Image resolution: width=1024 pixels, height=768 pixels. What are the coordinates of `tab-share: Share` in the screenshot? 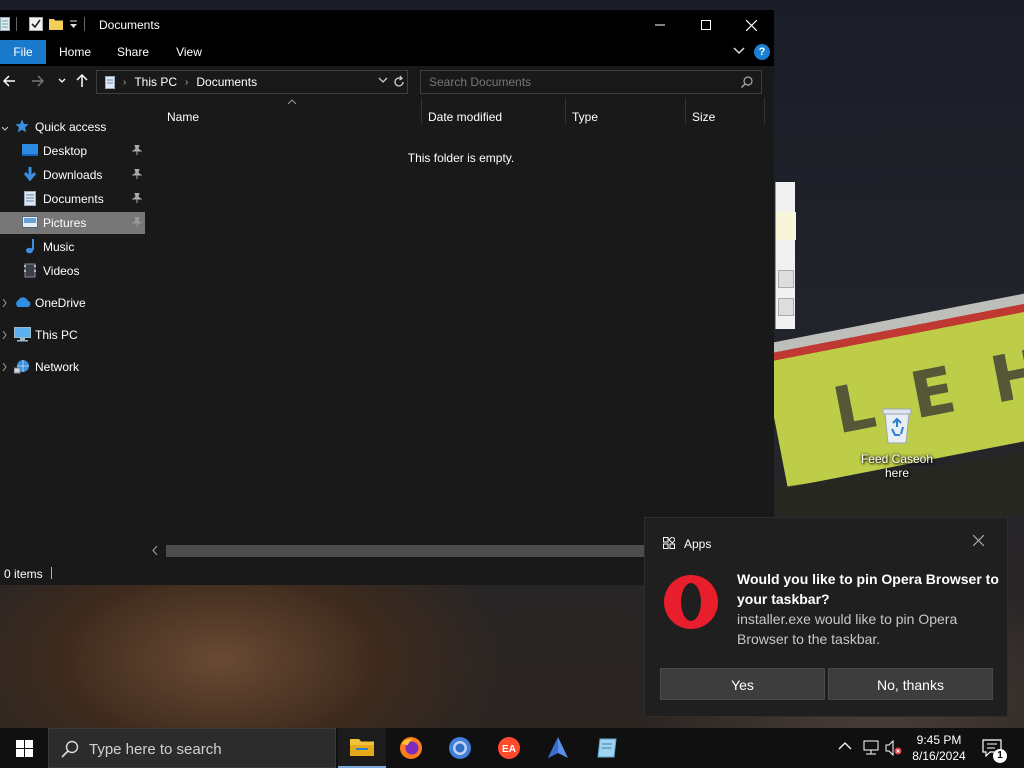 It's located at (133, 52).